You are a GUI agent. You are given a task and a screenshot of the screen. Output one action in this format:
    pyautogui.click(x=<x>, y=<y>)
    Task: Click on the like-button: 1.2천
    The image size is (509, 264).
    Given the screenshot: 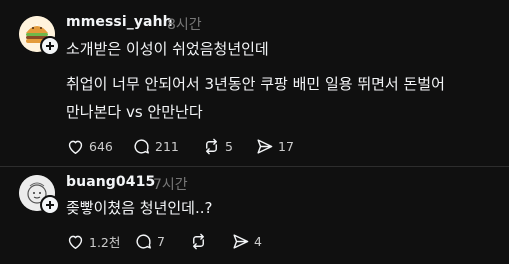 What is the action you would take?
    pyautogui.click(x=93, y=241)
    